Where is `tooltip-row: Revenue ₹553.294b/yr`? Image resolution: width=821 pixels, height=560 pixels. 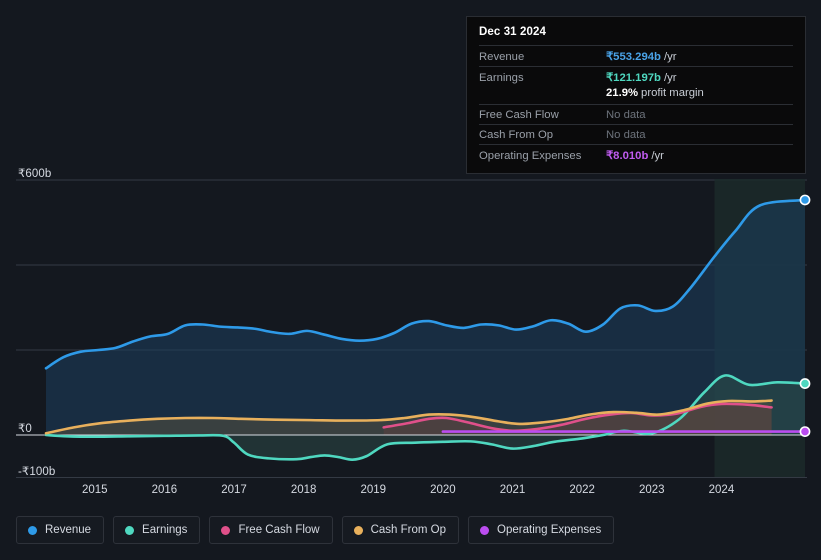 tooltip-row: Revenue ₹553.294b/yr is located at coordinates (636, 55).